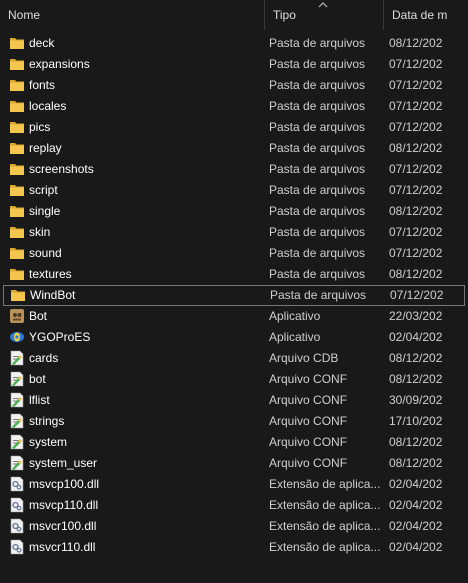  What do you see at coordinates (53, 295) in the screenshot?
I see `file-name: WindBot` at bounding box center [53, 295].